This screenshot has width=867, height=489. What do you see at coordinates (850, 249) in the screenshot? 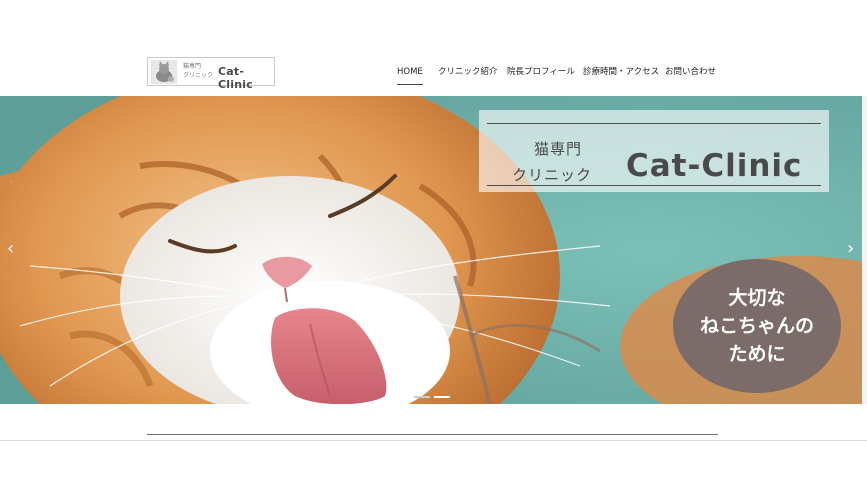
I see `chevron-right-icon: ›` at bounding box center [850, 249].